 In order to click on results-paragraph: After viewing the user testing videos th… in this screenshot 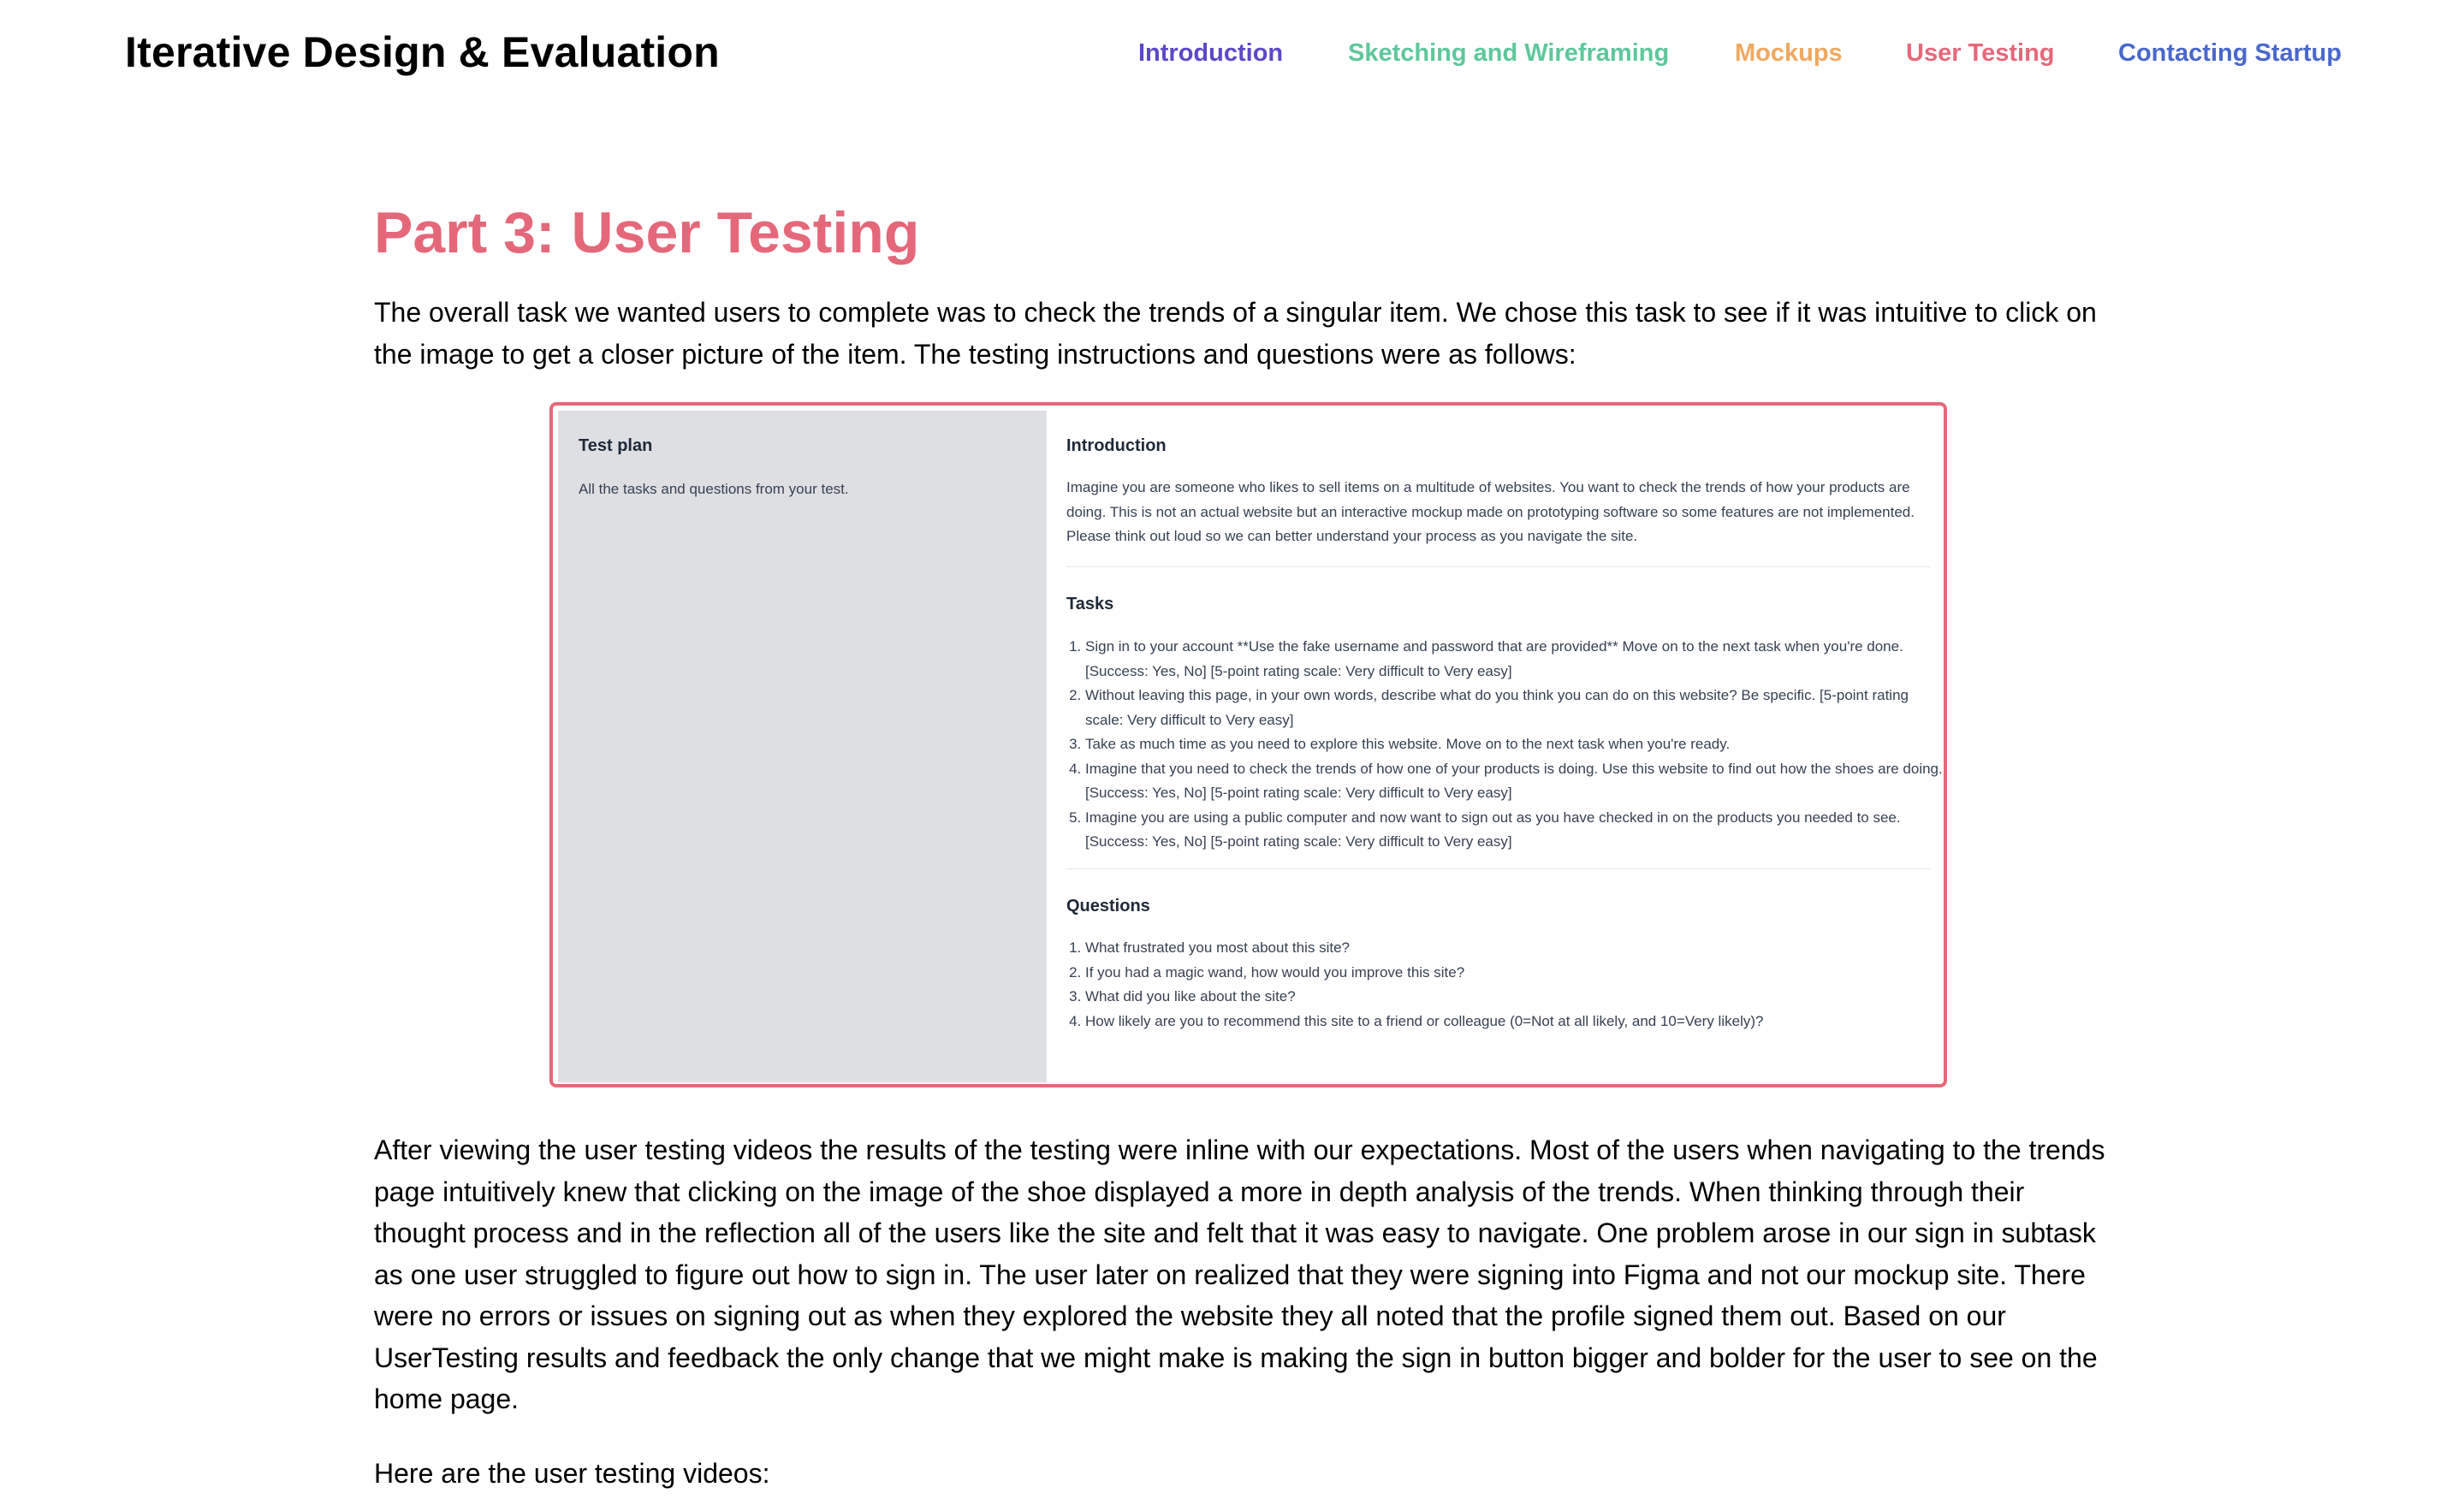, I will do `click(1239, 1274)`.